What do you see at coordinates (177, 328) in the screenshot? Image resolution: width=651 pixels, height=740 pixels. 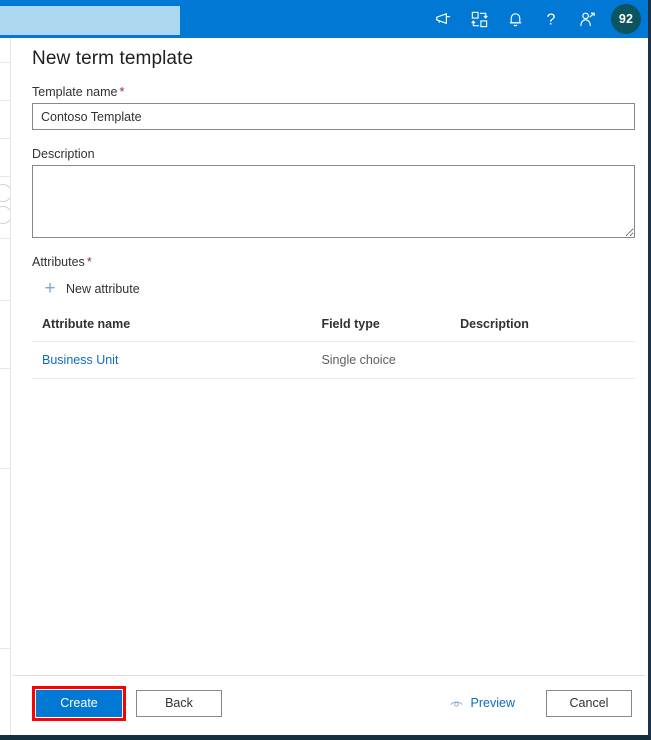 I see `column-header-attribute-name: Attribute name` at bounding box center [177, 328].